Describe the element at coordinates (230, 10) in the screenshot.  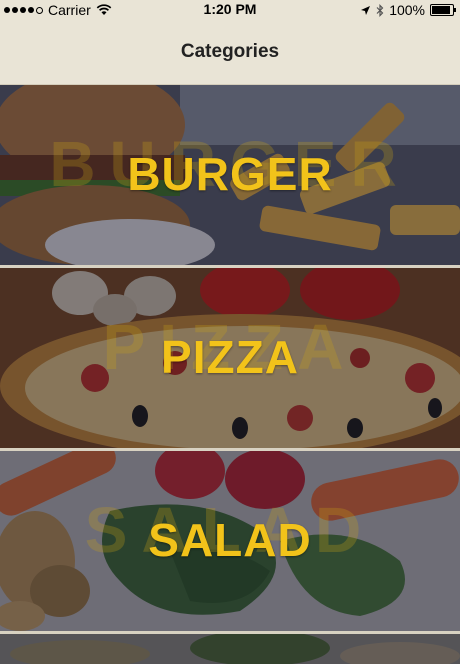
I see `status-bar: Carrier 1:20 PM 100%` at that location.